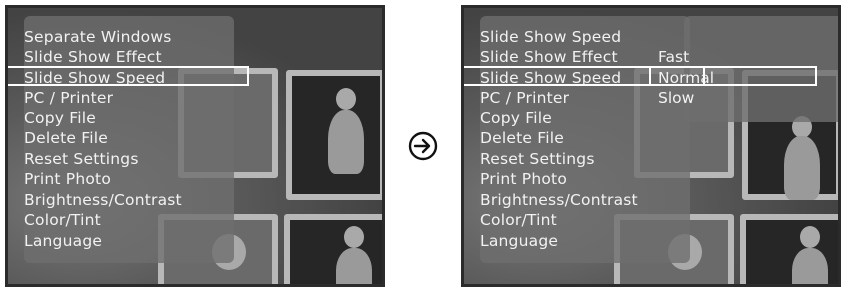 This screenshot has width=845, height=290. What do you see at coordinates (550, 37) in the screenshot?
I see `menu-item-slide-show-speed-header: Slide Show Speed` at bounding box center [550, 37].